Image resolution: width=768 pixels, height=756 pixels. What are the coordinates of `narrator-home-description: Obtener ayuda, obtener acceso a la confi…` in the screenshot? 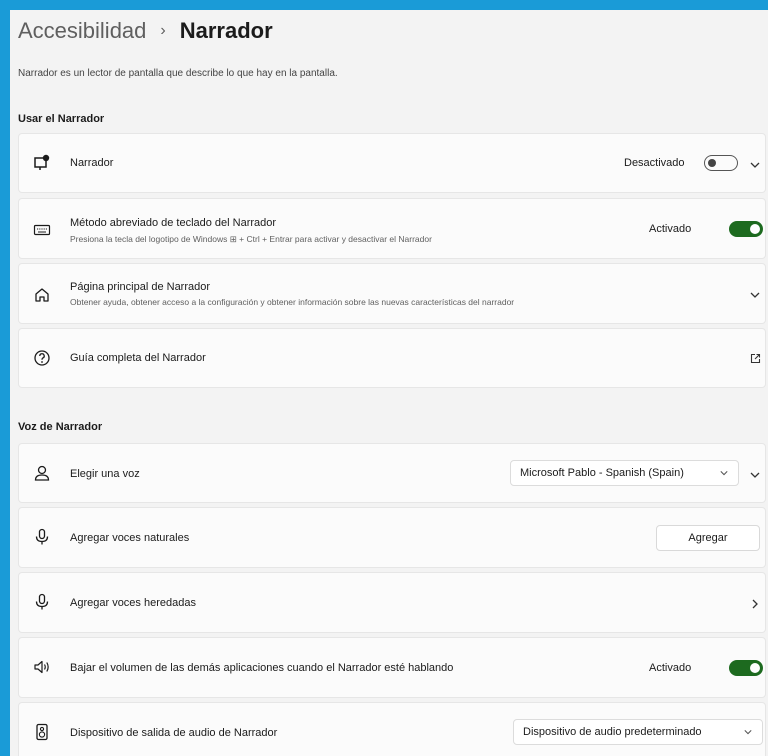 It's located at (292, 302).